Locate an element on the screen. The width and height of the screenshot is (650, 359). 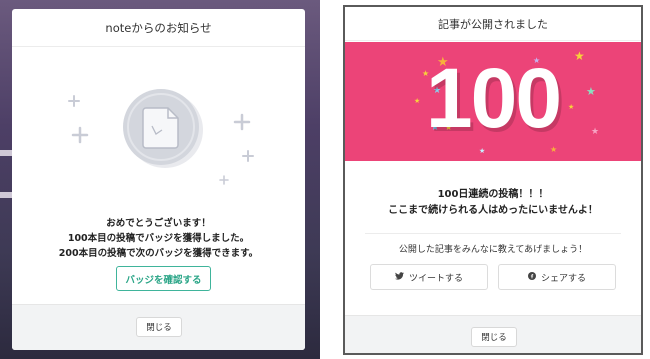
facebook-icon is located at coordinates (531, 277).